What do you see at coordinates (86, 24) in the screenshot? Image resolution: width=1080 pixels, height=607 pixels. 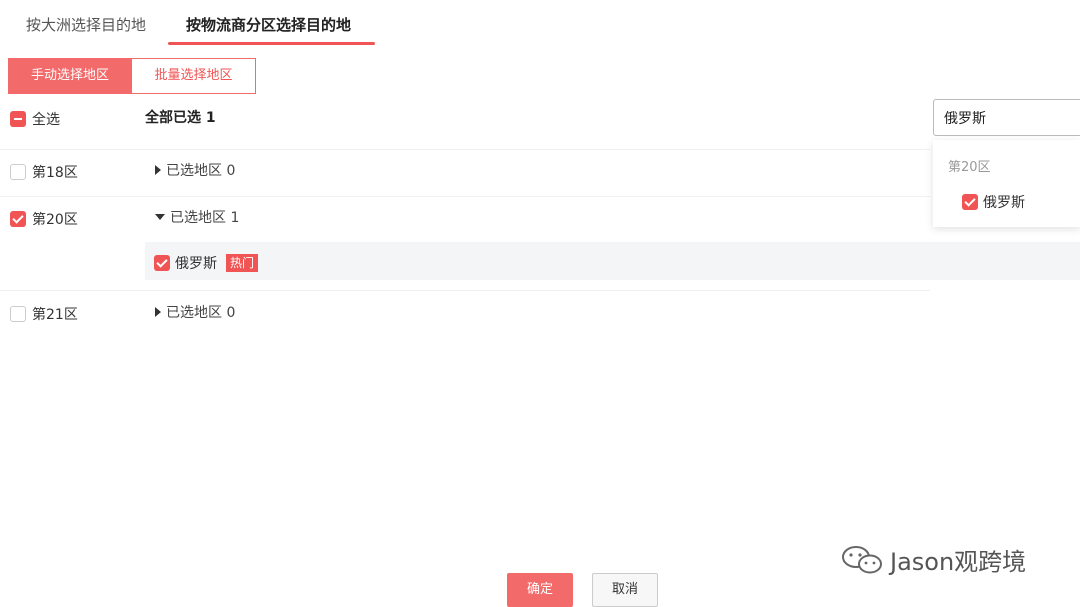 I see `tab-by-continent: 按大洲选择目的地` at bounding box center [86, 24].